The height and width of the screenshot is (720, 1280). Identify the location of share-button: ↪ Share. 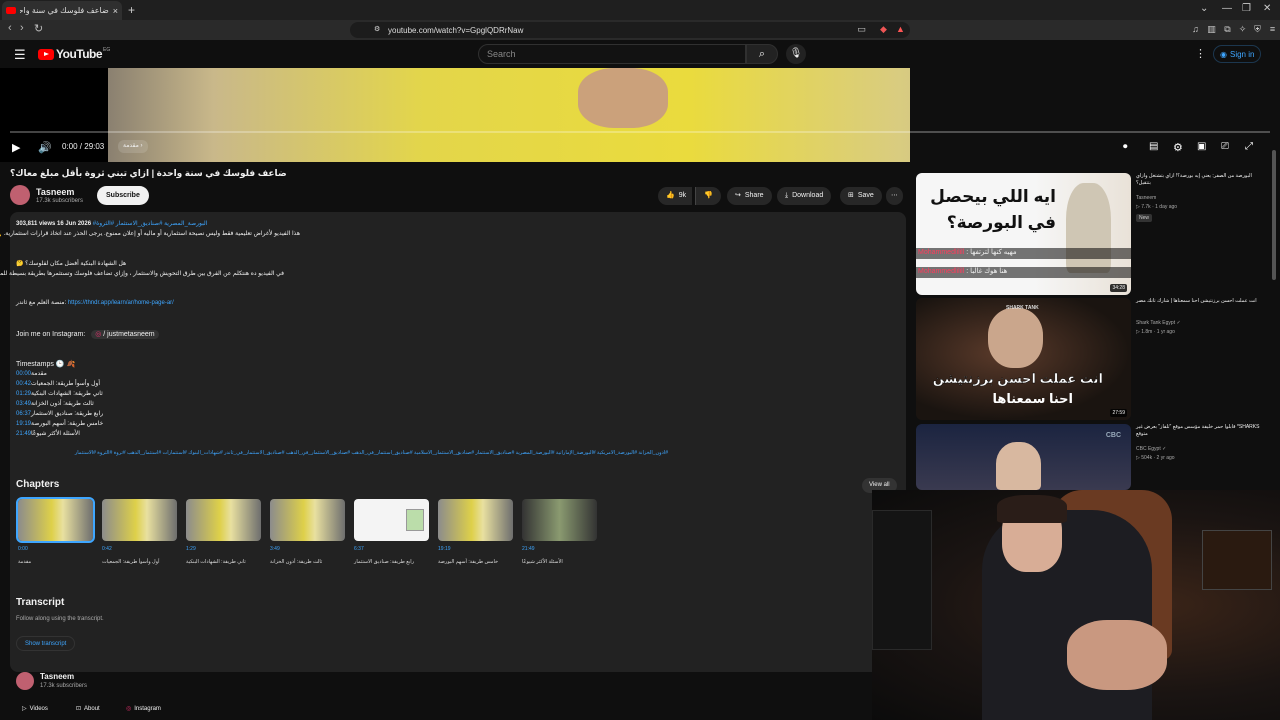
(749, 196).